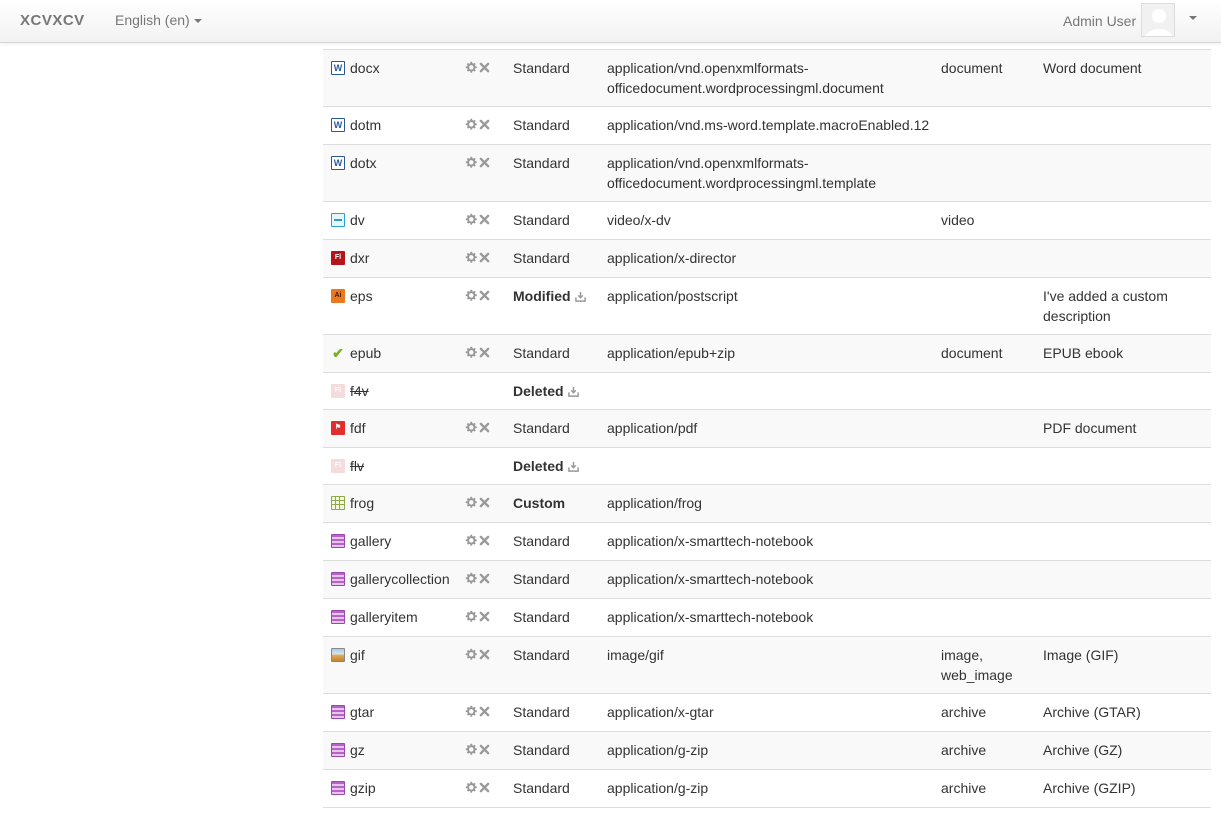 The image size is (1221, 817). Describe the element at coordinates (366, 353) in the screenshot. I see `extension-label: epub` at that location.